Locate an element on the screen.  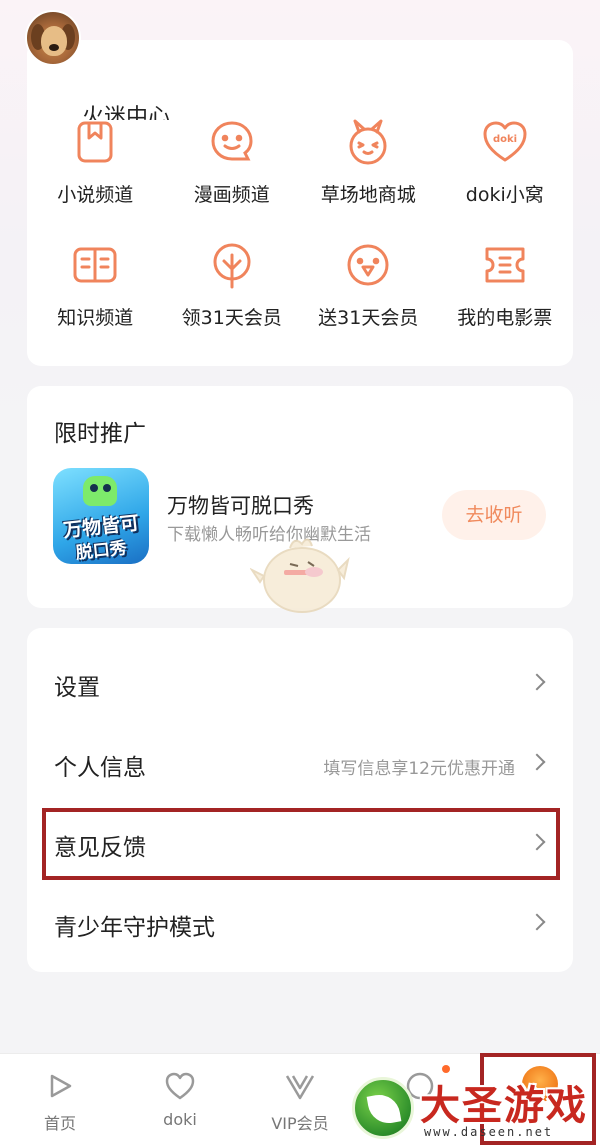
feedback-row: 意见反馈 is located at coordinates (300, 842).